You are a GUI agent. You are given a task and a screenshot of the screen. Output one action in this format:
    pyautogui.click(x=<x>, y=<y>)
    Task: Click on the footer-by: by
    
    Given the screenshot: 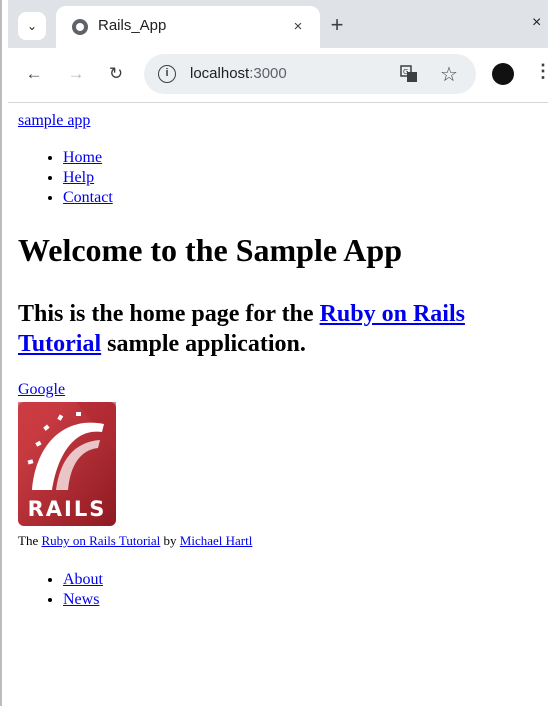 What is the action you would take?
    pyautogui.click(x=170, y=540)
    